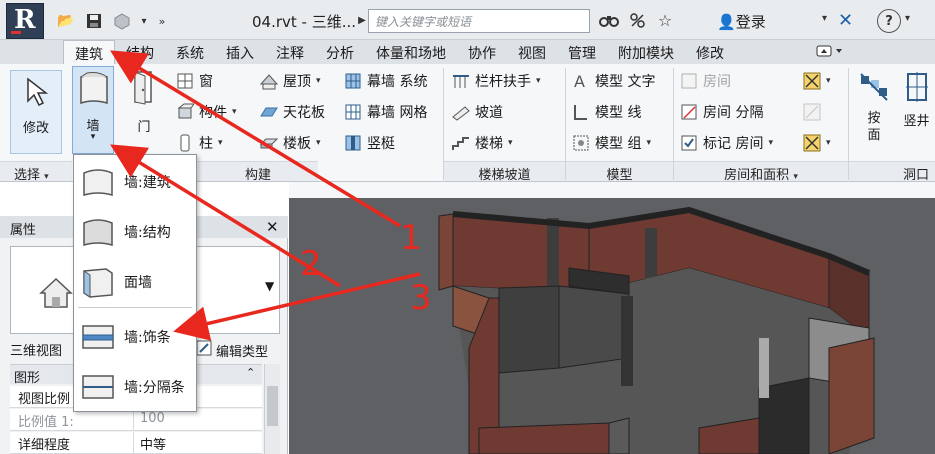 The image size is (935, 454). What do you see at coordinates (421, 298) in the screenshot?
I see `annotation-number-3: 3` at bounding box center [421, 298].